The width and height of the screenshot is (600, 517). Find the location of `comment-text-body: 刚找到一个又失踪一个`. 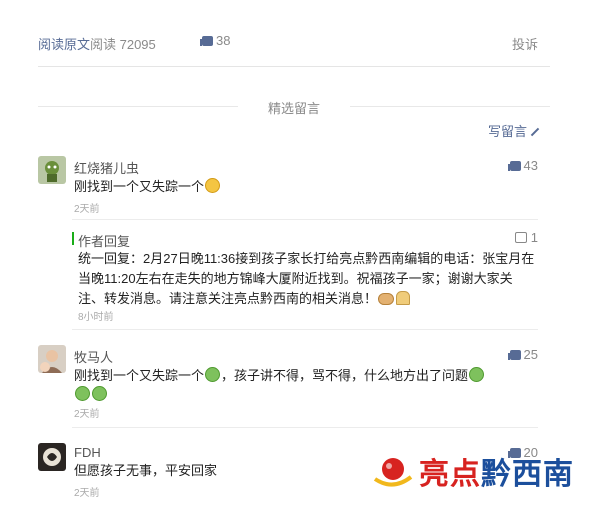

comment-text-body: 刚找到一个又失踪一个 is located at coordinates (139, 186).